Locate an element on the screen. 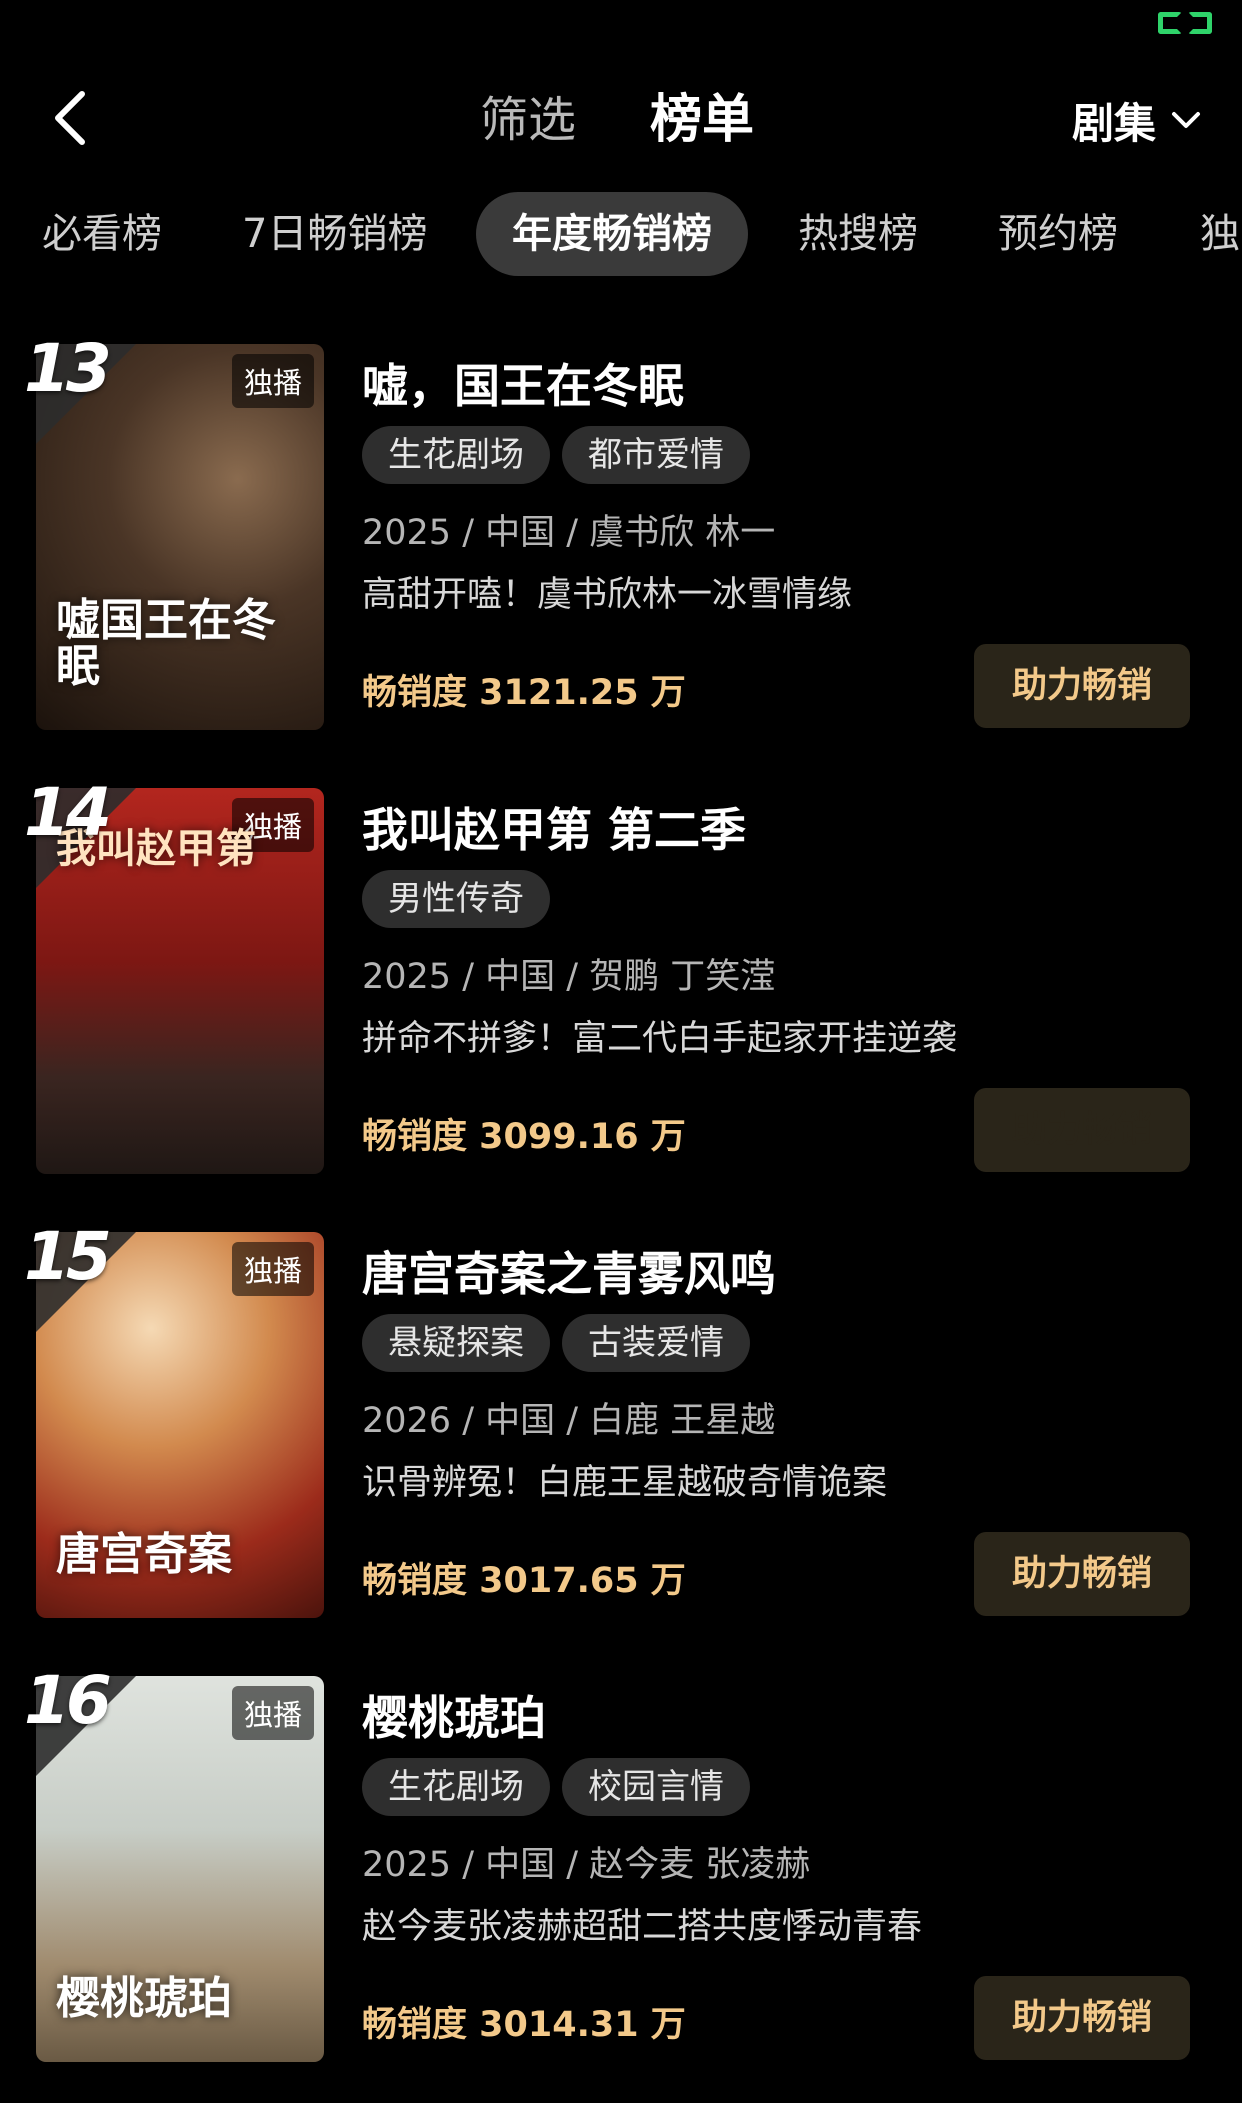 This screenshot has width=1242, height=2103. poster-title-art: 樱桃琥珀 is located at coordinates (144, 1998).